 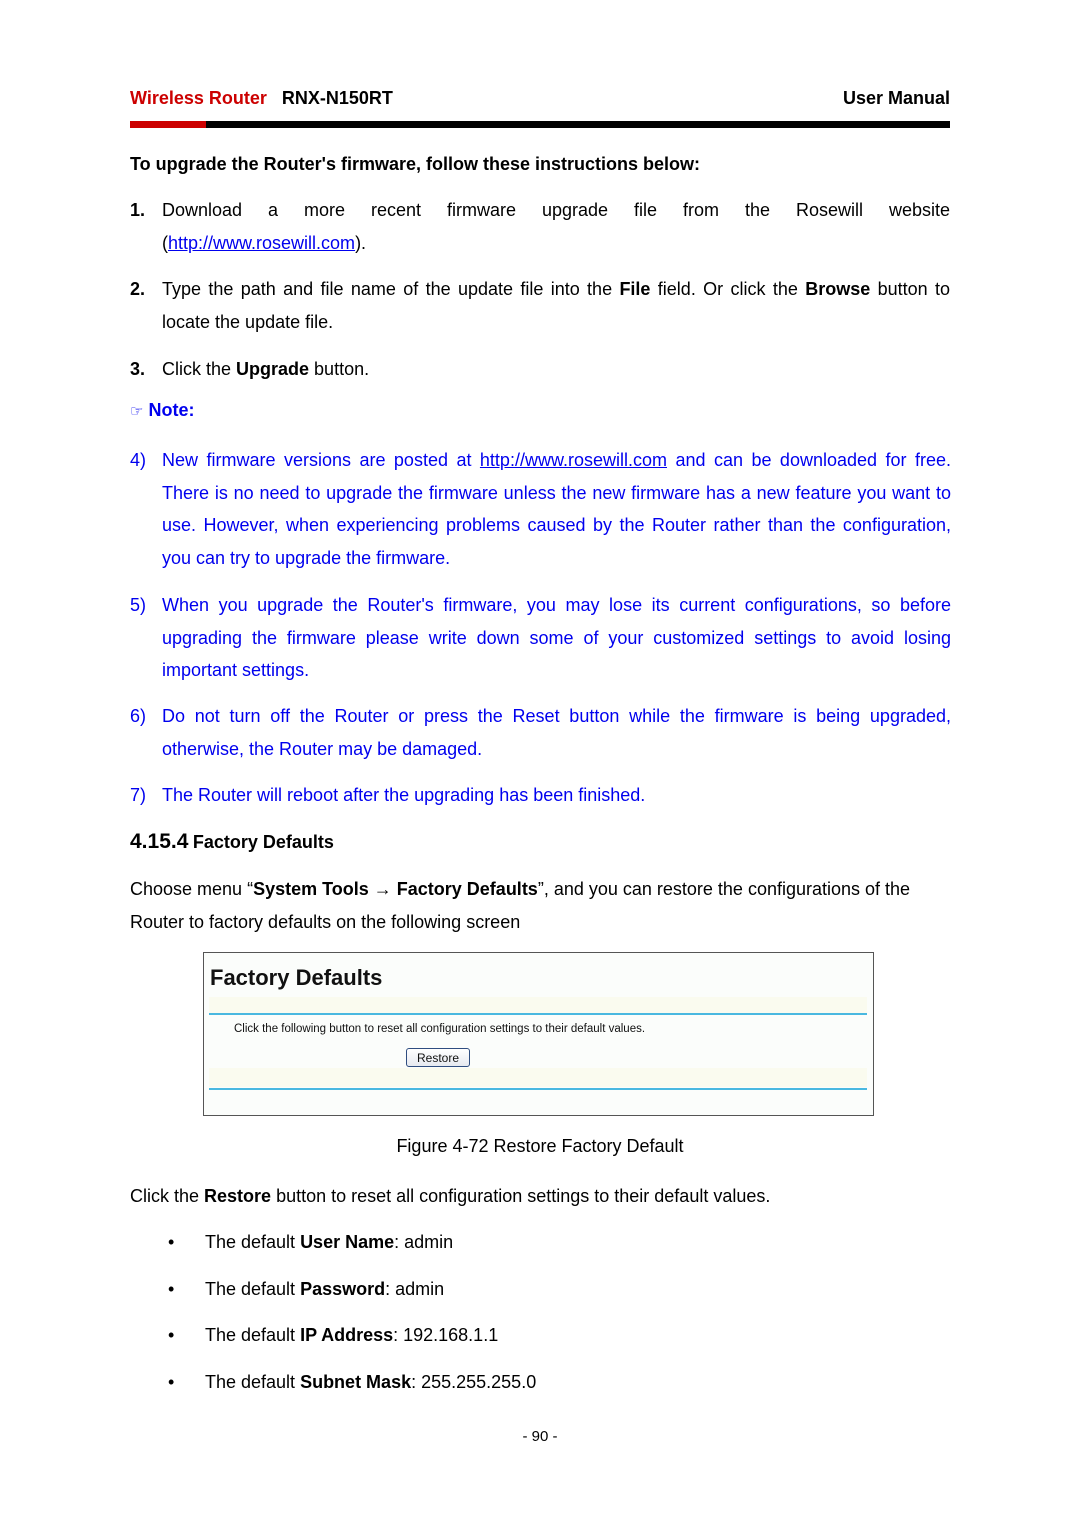 I want to click on file-term: File, so click(x=635, y=289).